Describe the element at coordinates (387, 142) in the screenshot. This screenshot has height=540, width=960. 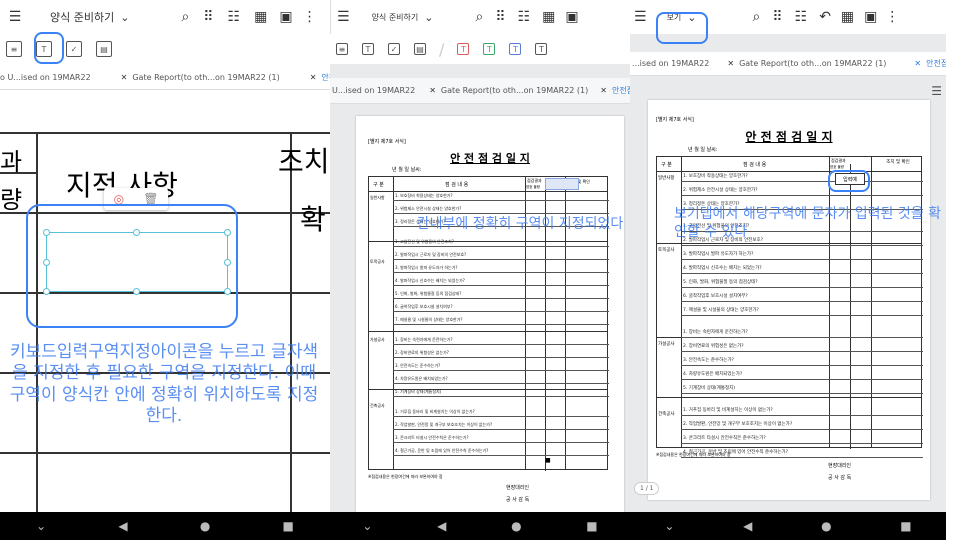
I see `form-number: [별지 제7호 서식]` at that location.